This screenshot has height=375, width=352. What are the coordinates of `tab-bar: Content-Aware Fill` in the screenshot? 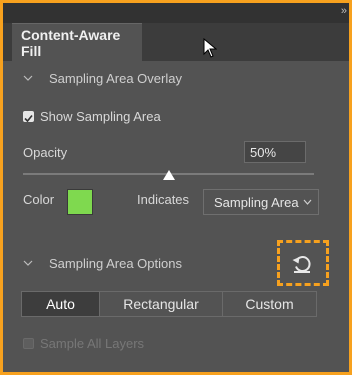 It's located at (176, 42).